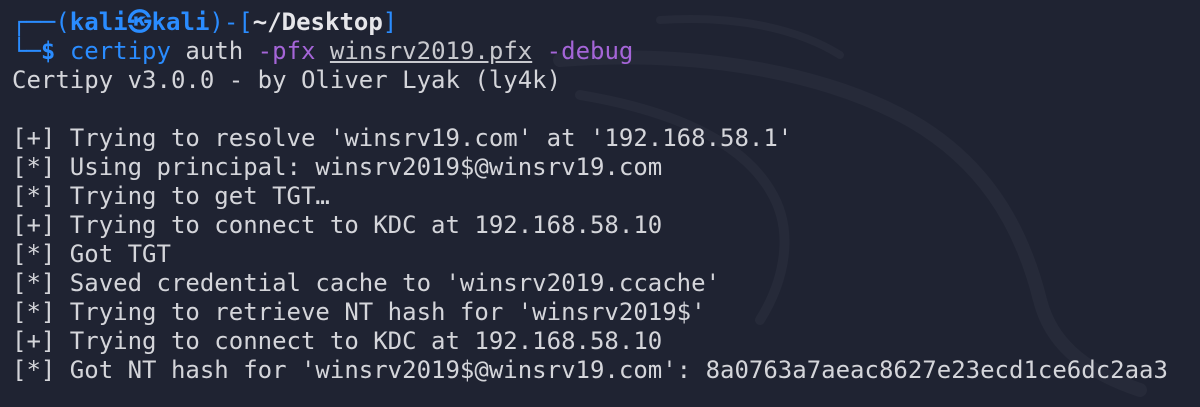  I want to click on prompt-skull-icon: ㉿, so click(139, 22).